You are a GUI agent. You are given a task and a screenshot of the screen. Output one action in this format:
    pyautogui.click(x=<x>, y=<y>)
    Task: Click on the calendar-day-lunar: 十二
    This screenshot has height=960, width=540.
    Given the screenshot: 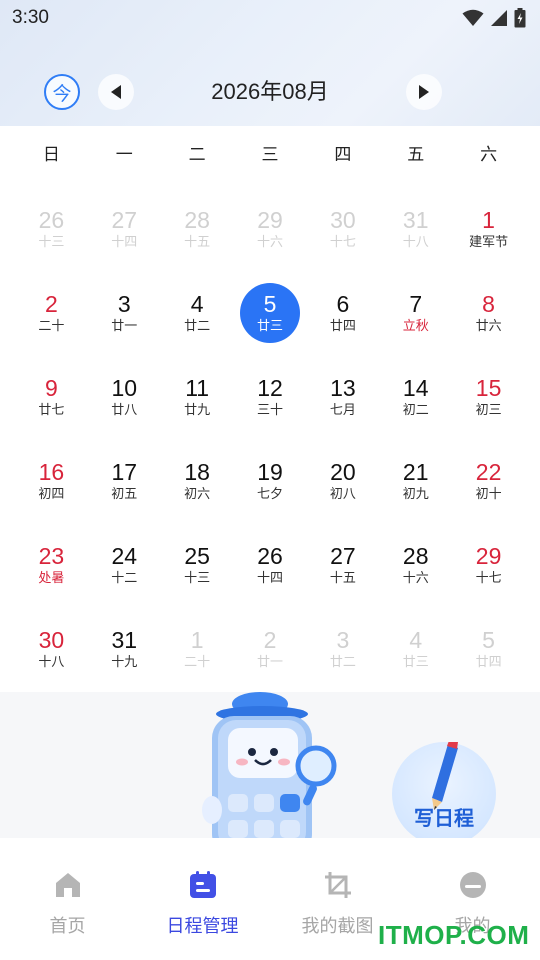 What is the action you would take?
    pyautogui.click(x=124, y=578)
    